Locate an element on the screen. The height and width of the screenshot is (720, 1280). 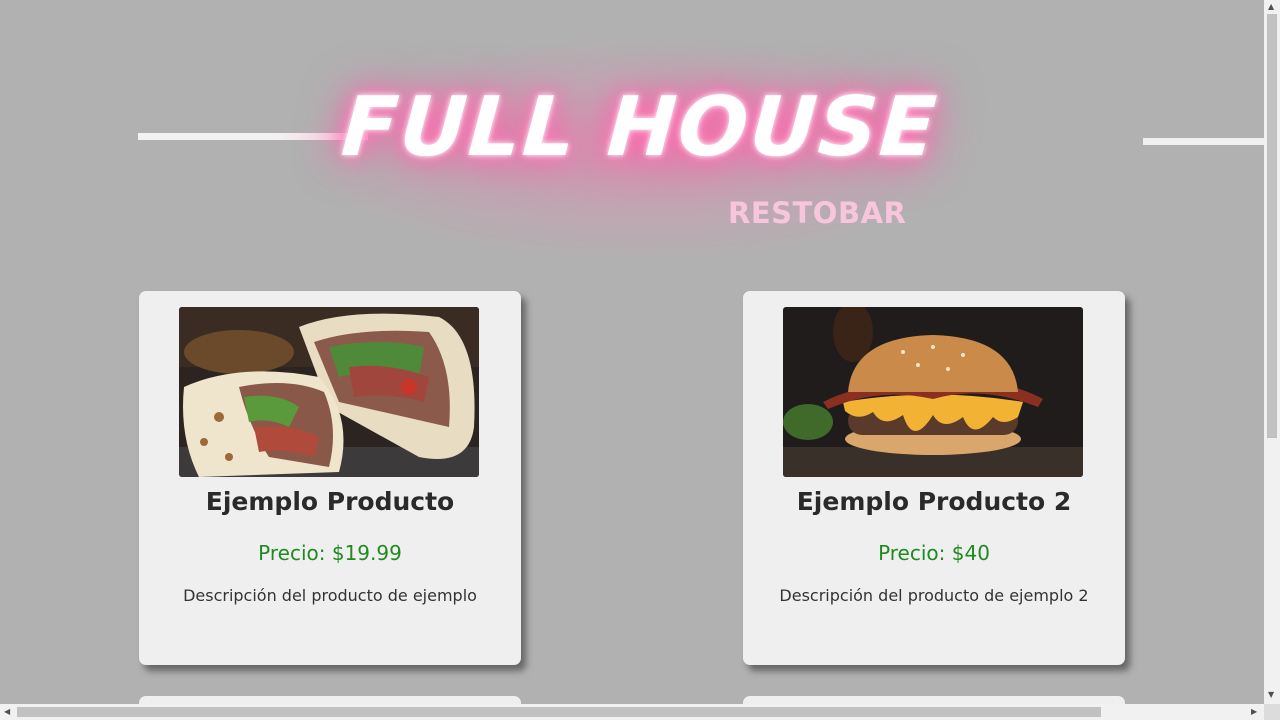
wrap-food-image is located at coordinates (329, 392).